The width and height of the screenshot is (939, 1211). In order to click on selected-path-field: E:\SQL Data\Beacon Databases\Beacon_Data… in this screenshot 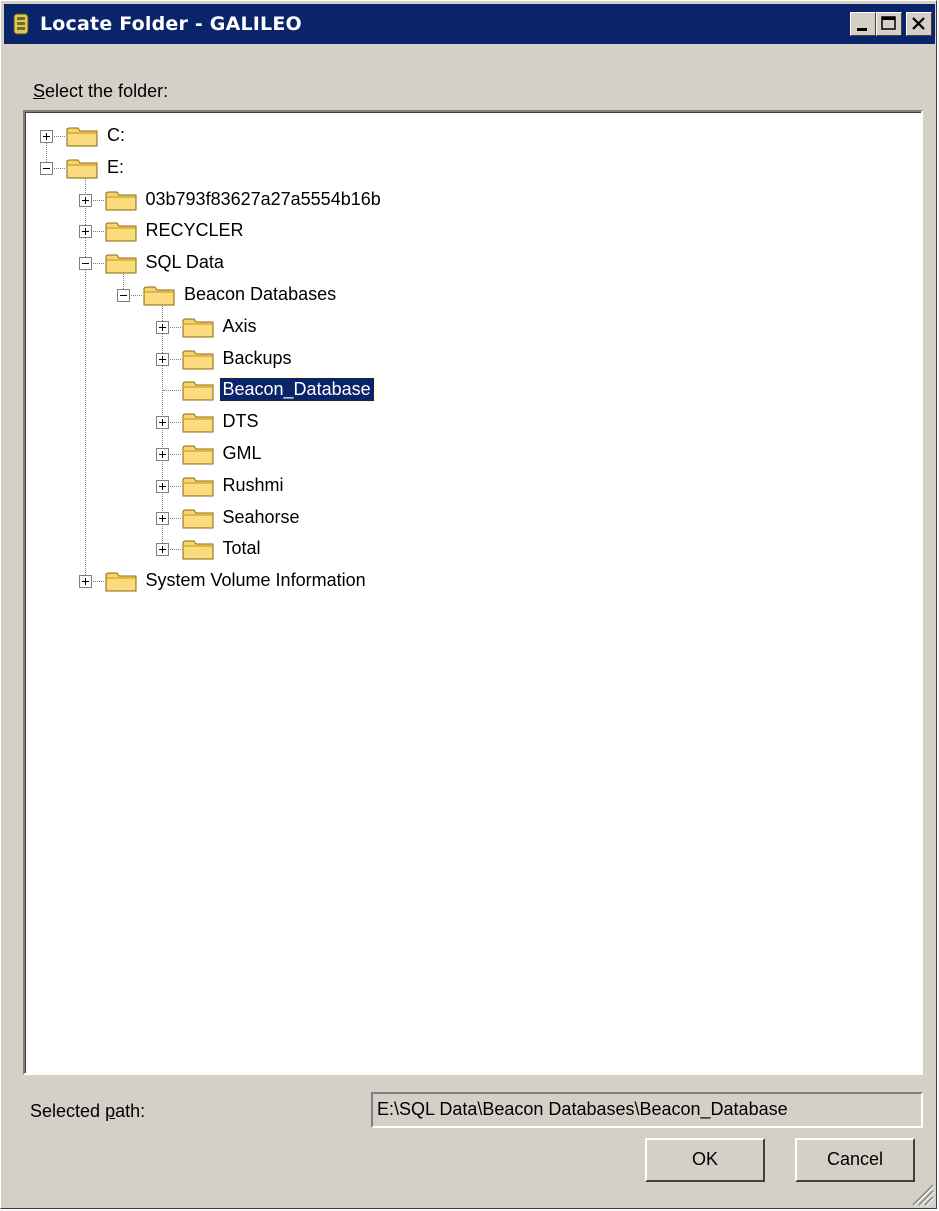, I will do `click(647, 1110)`.